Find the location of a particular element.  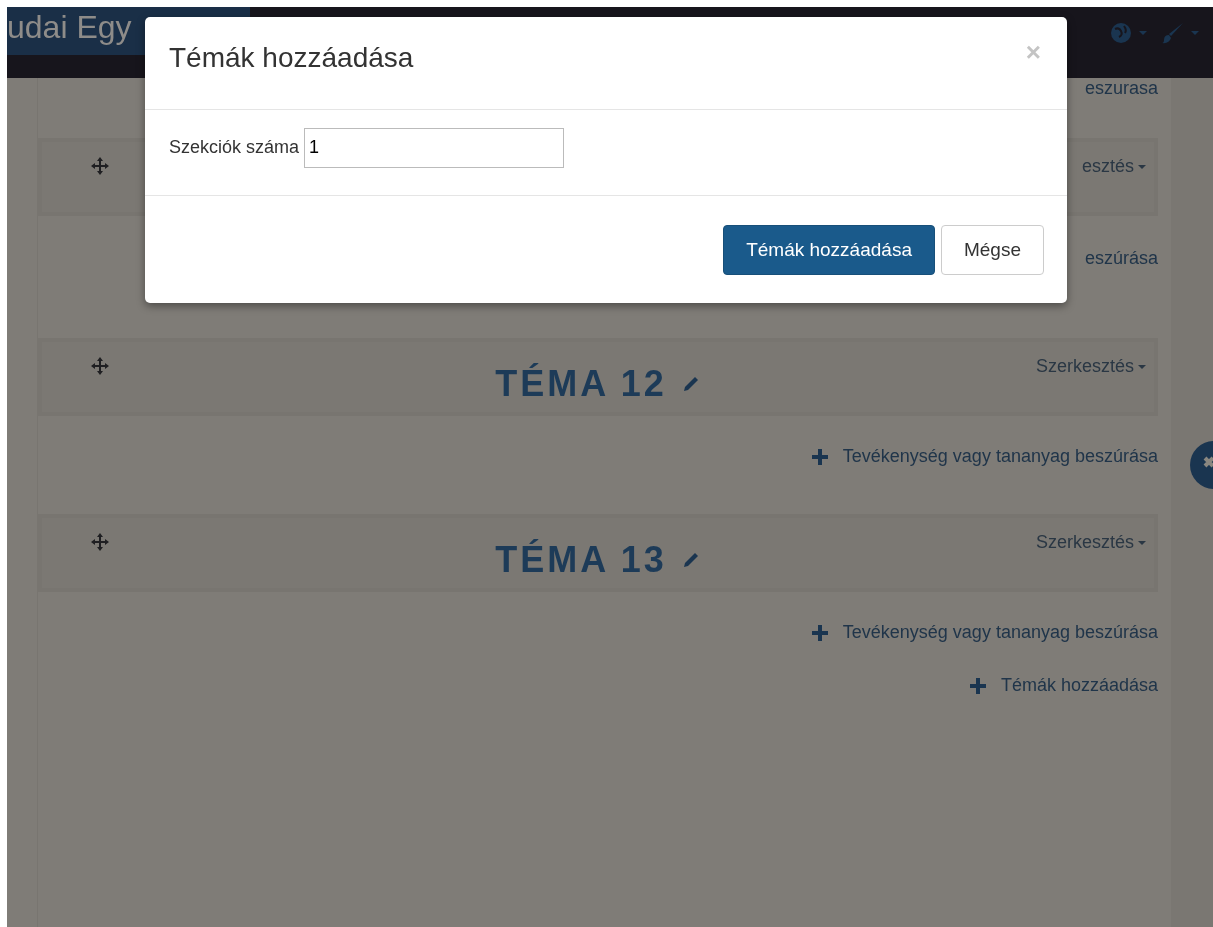

drawer-toggle-icon is located at coordinates (1201, 465).